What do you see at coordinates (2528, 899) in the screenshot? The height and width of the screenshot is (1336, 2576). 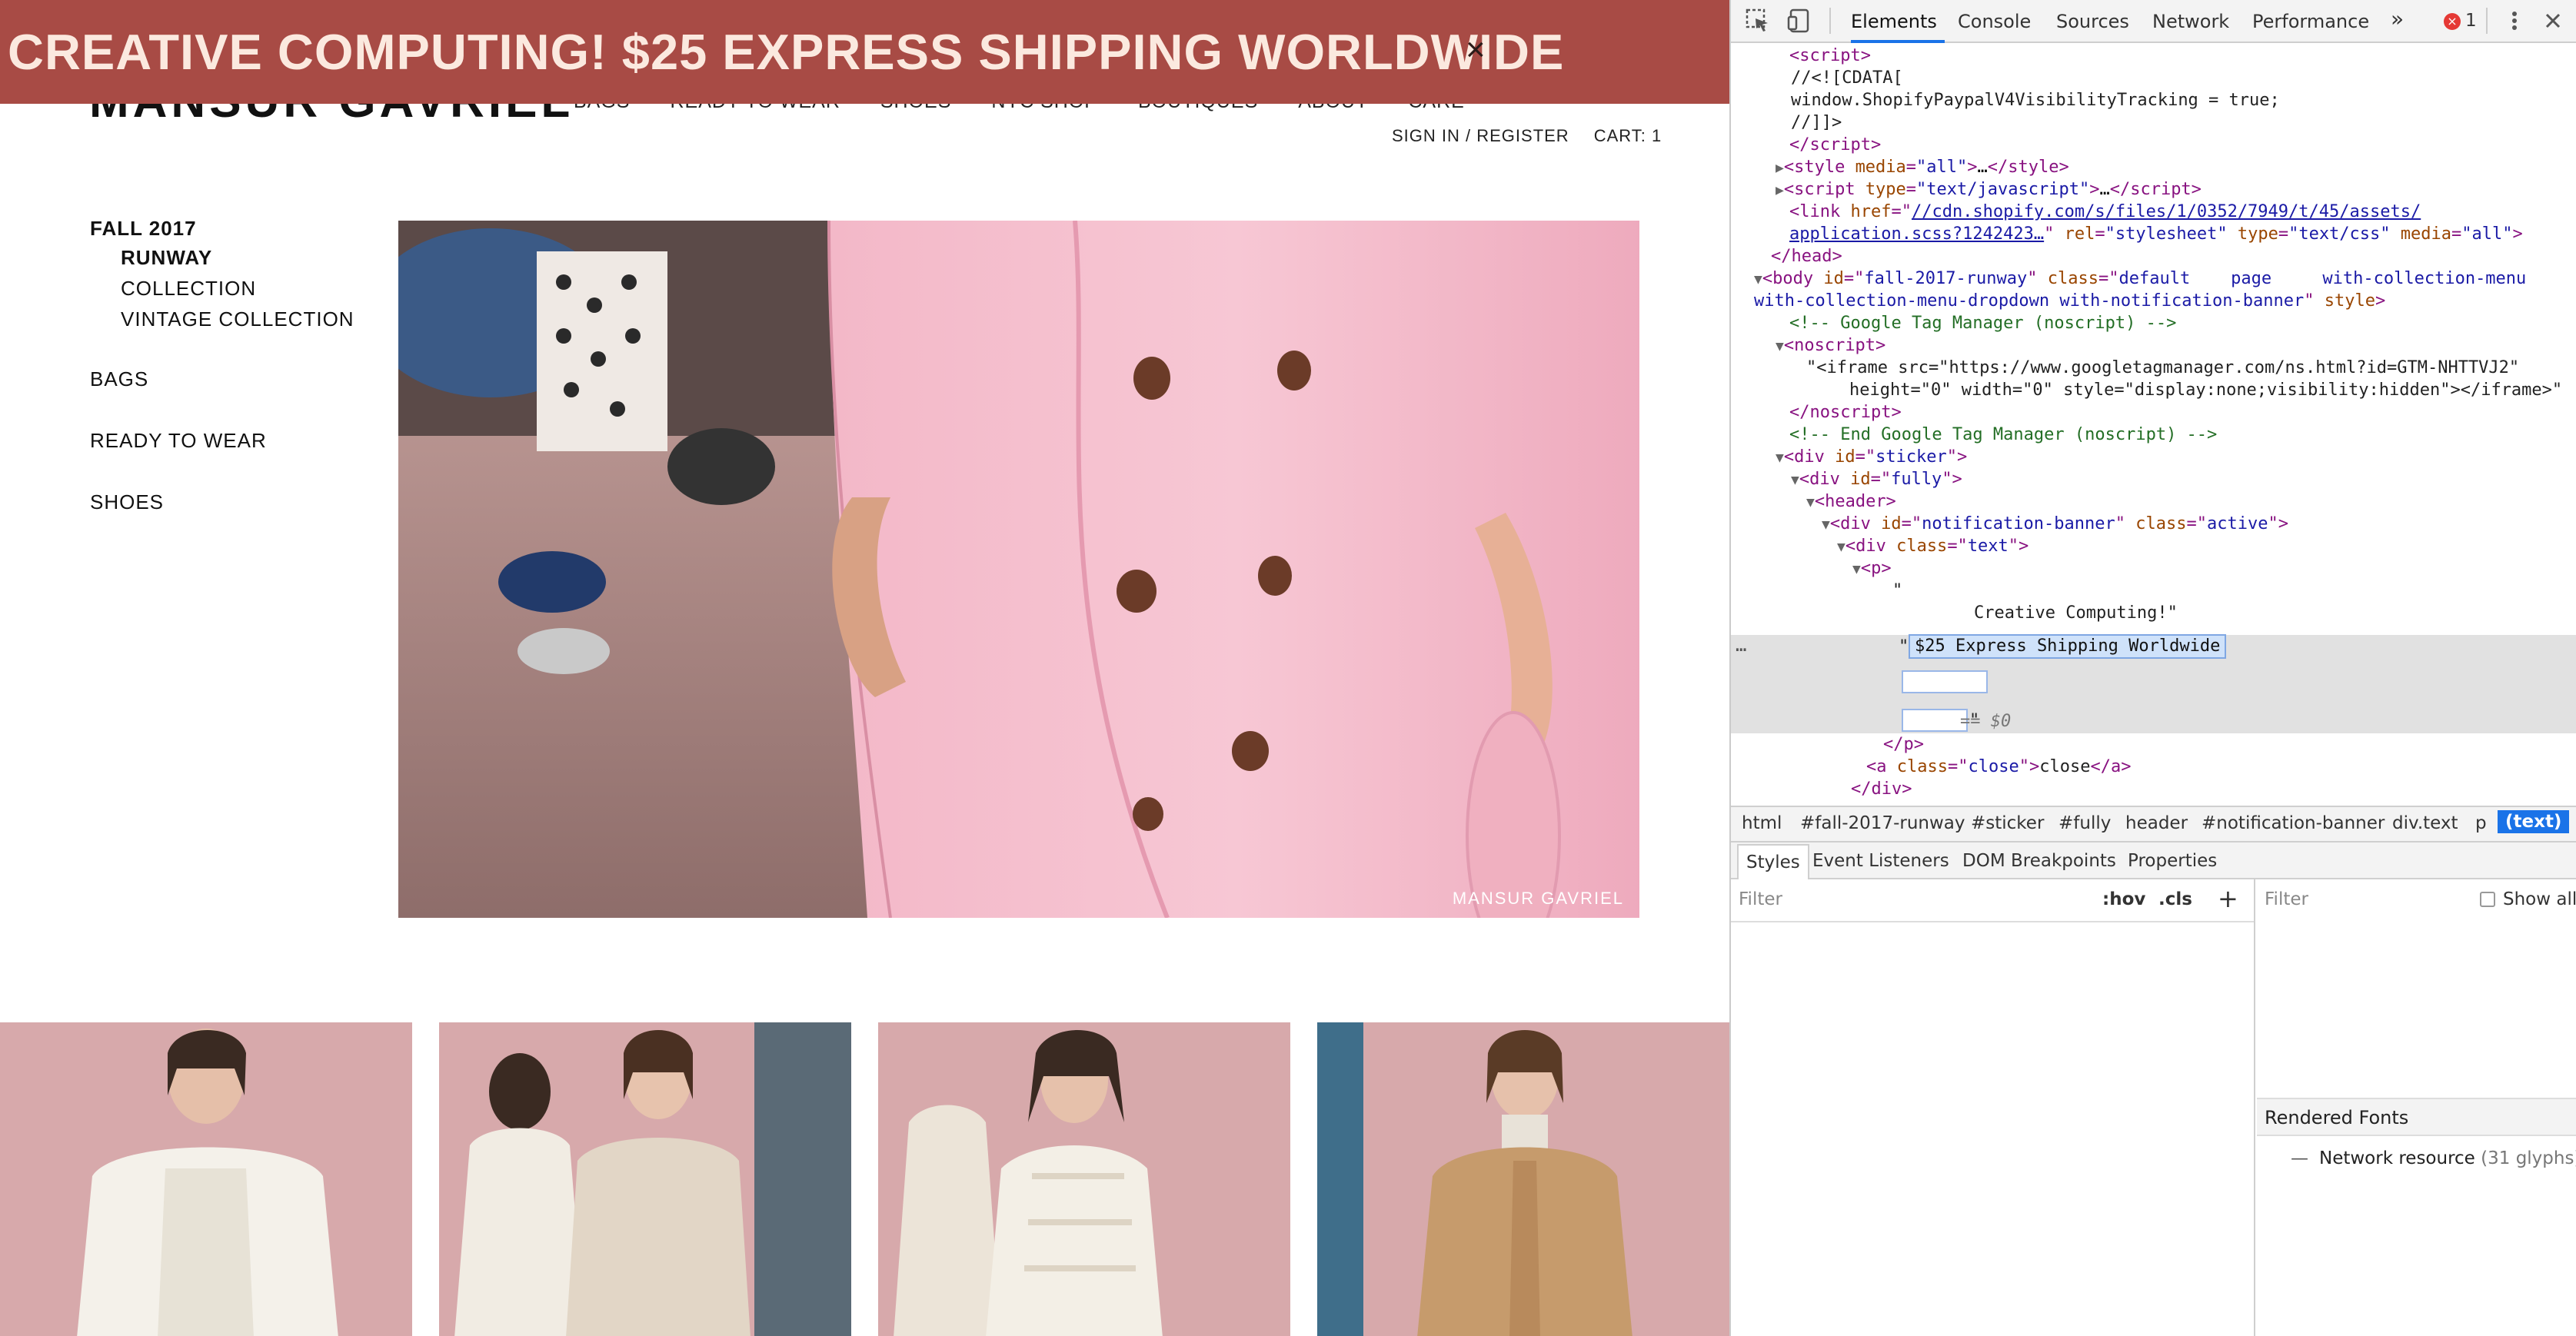 I see `show-all-toggle: Show all` at bounding box center [2528, 899].